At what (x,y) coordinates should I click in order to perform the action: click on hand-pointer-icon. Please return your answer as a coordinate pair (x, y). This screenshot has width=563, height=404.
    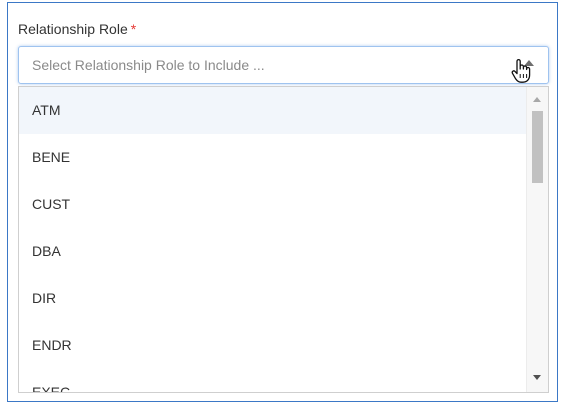
    Looking at the image, I should click on (521, 71).